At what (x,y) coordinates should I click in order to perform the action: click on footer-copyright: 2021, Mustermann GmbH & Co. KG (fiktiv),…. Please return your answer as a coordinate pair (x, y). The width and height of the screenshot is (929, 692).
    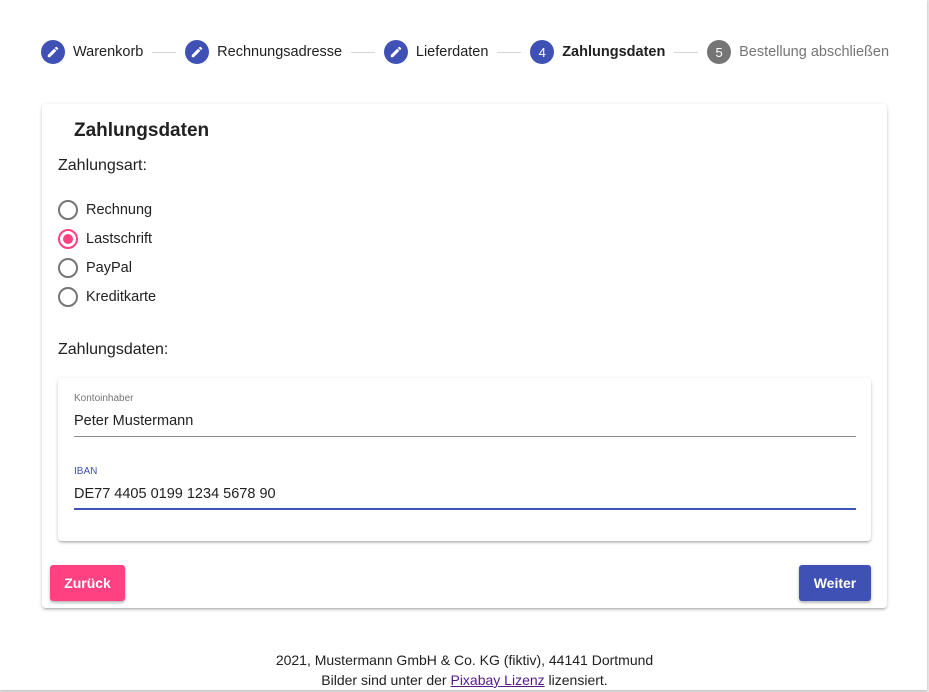
    Looking at the image, I should click on (464, 660).